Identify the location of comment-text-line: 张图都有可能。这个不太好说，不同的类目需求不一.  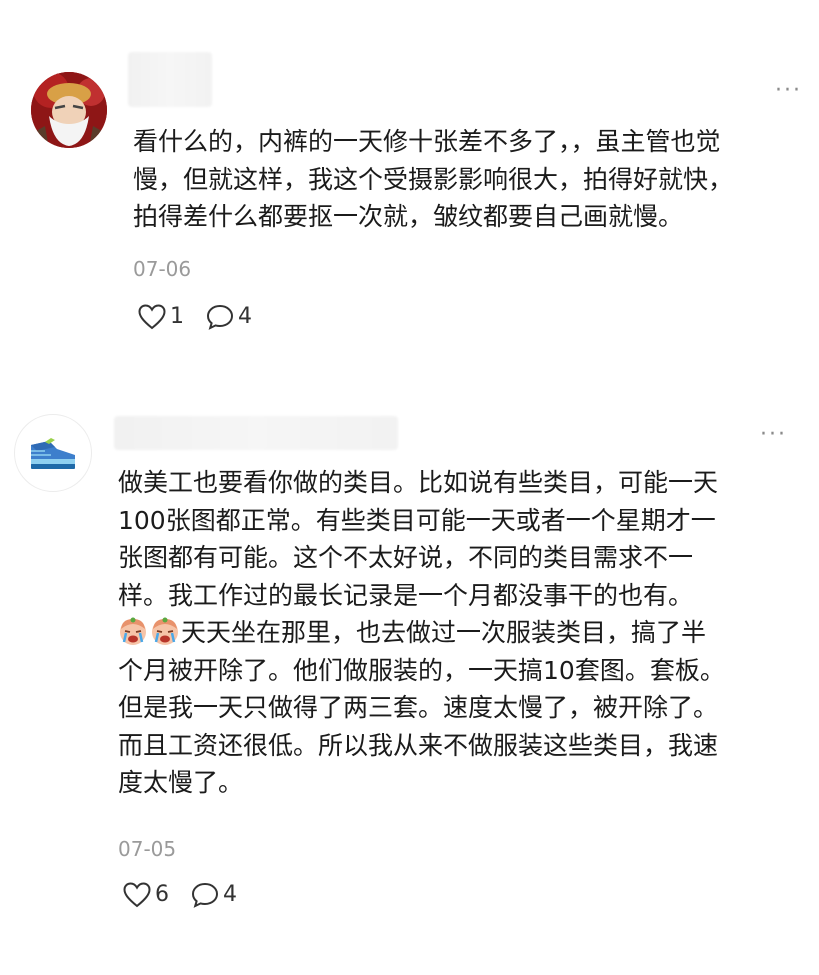
(406, 557).